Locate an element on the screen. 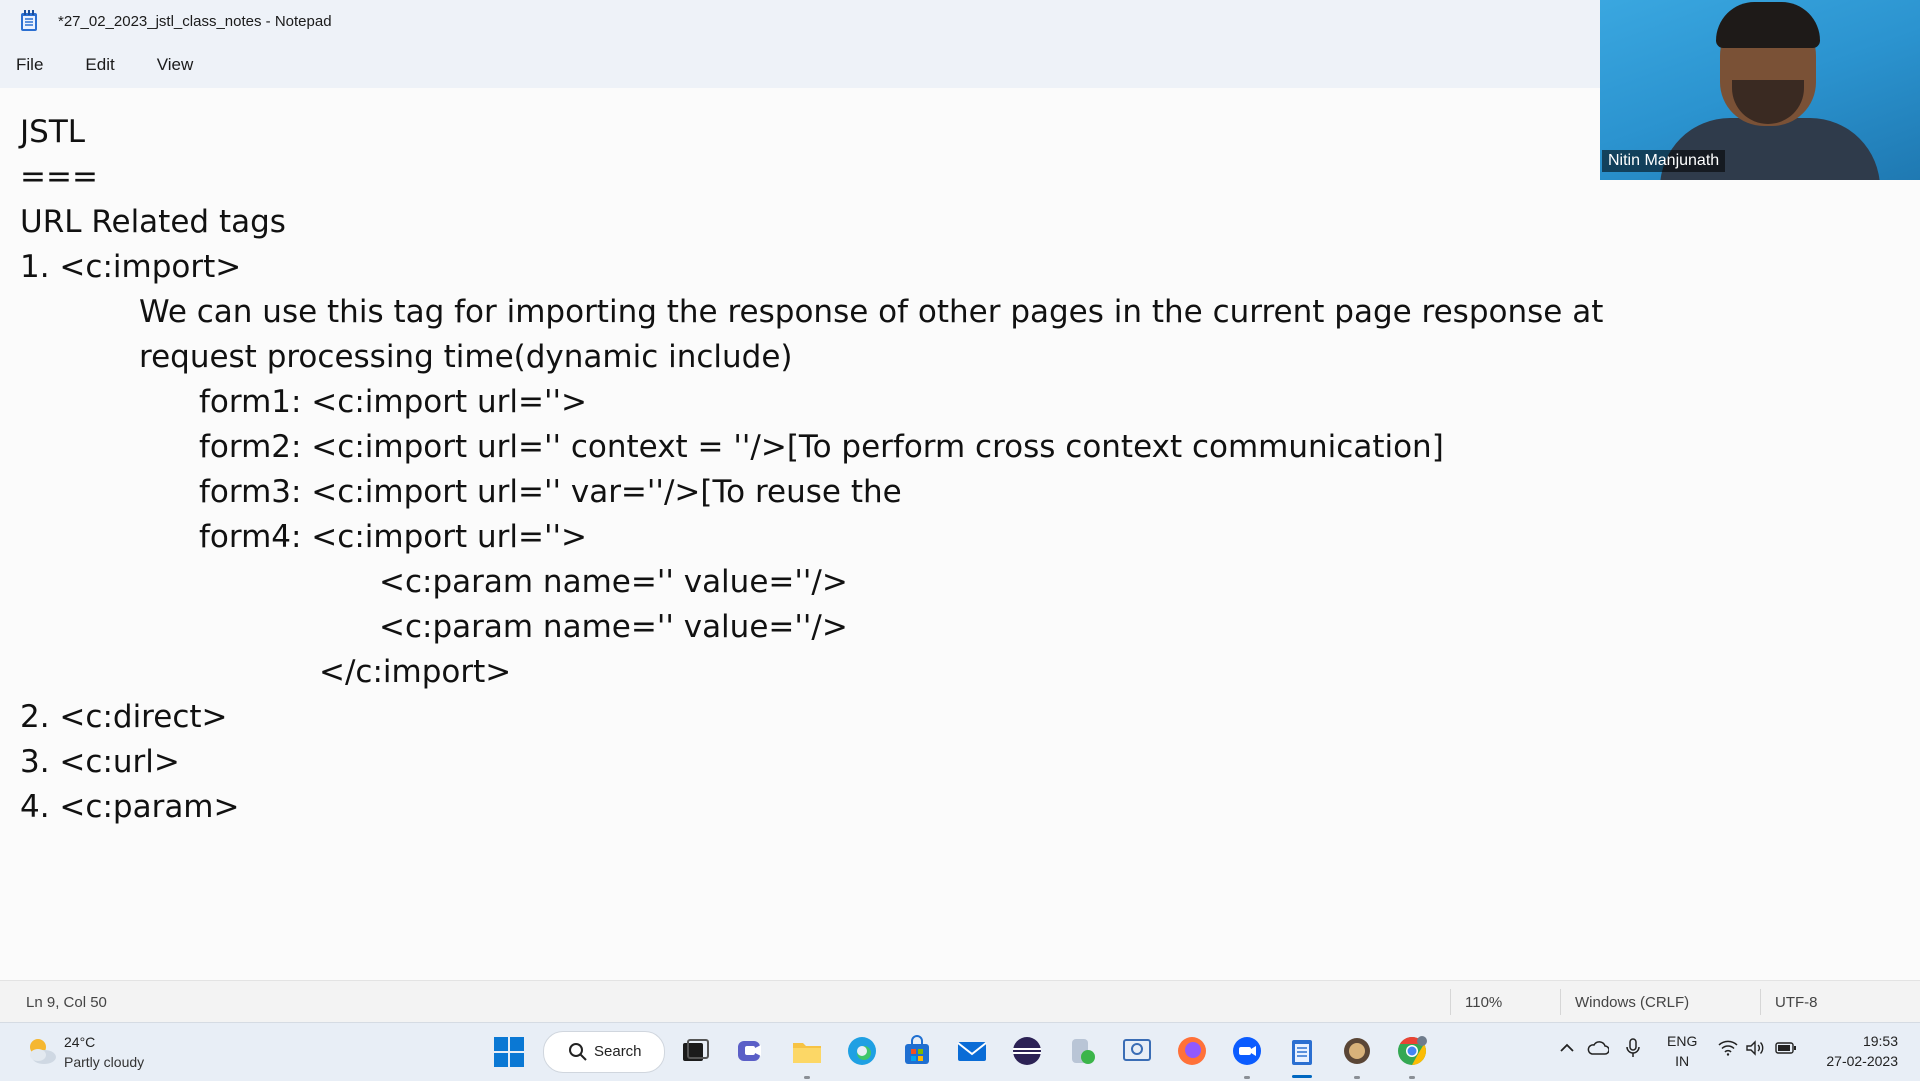 This screenshot has height=1081, width=1920. clipchamp-icon is located at coordinates (1082, 1051).